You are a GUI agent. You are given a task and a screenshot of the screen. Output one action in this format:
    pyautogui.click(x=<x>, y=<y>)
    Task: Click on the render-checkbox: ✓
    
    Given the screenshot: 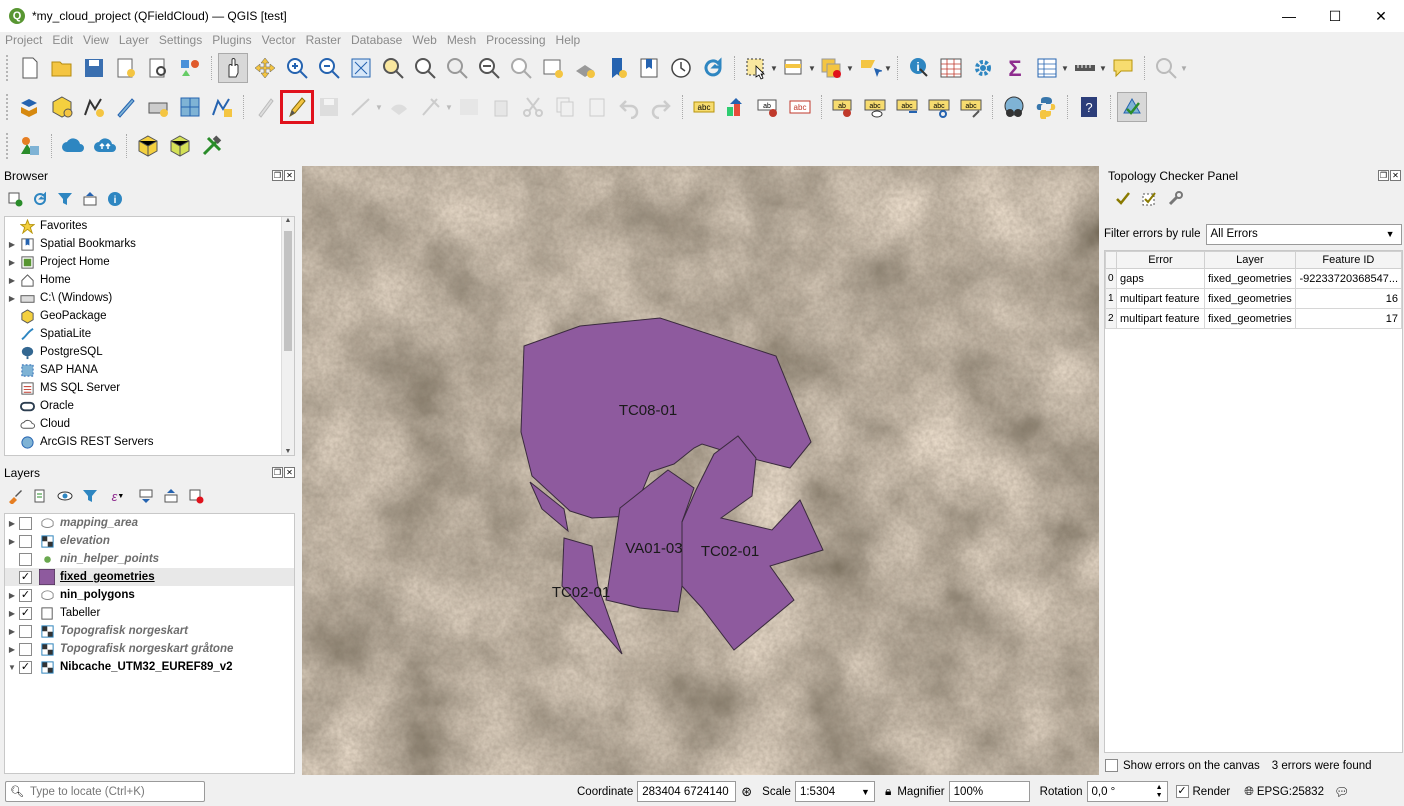 What is the action you would take?
    pyautogui.click(x=1182, y=791)
    